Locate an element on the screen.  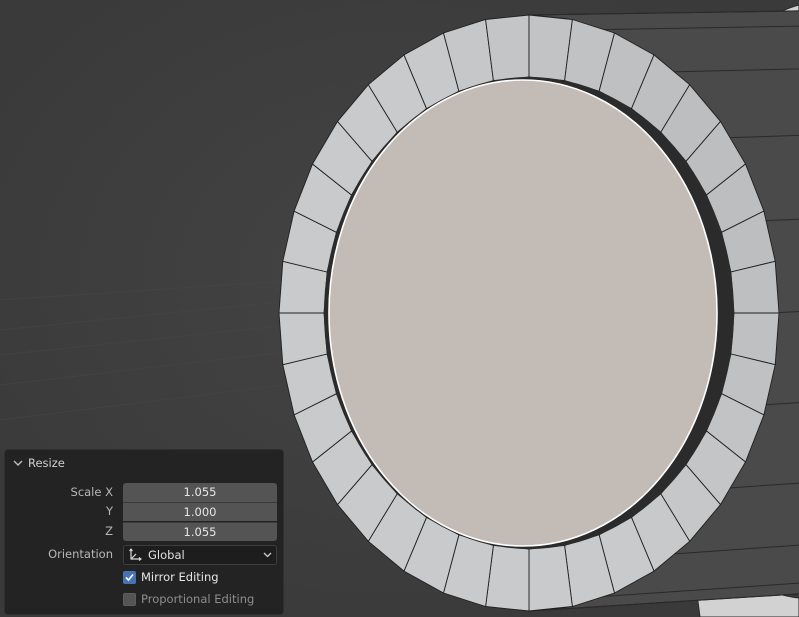
orientation-row: Orientation Global is located at coordinates (144, 555).